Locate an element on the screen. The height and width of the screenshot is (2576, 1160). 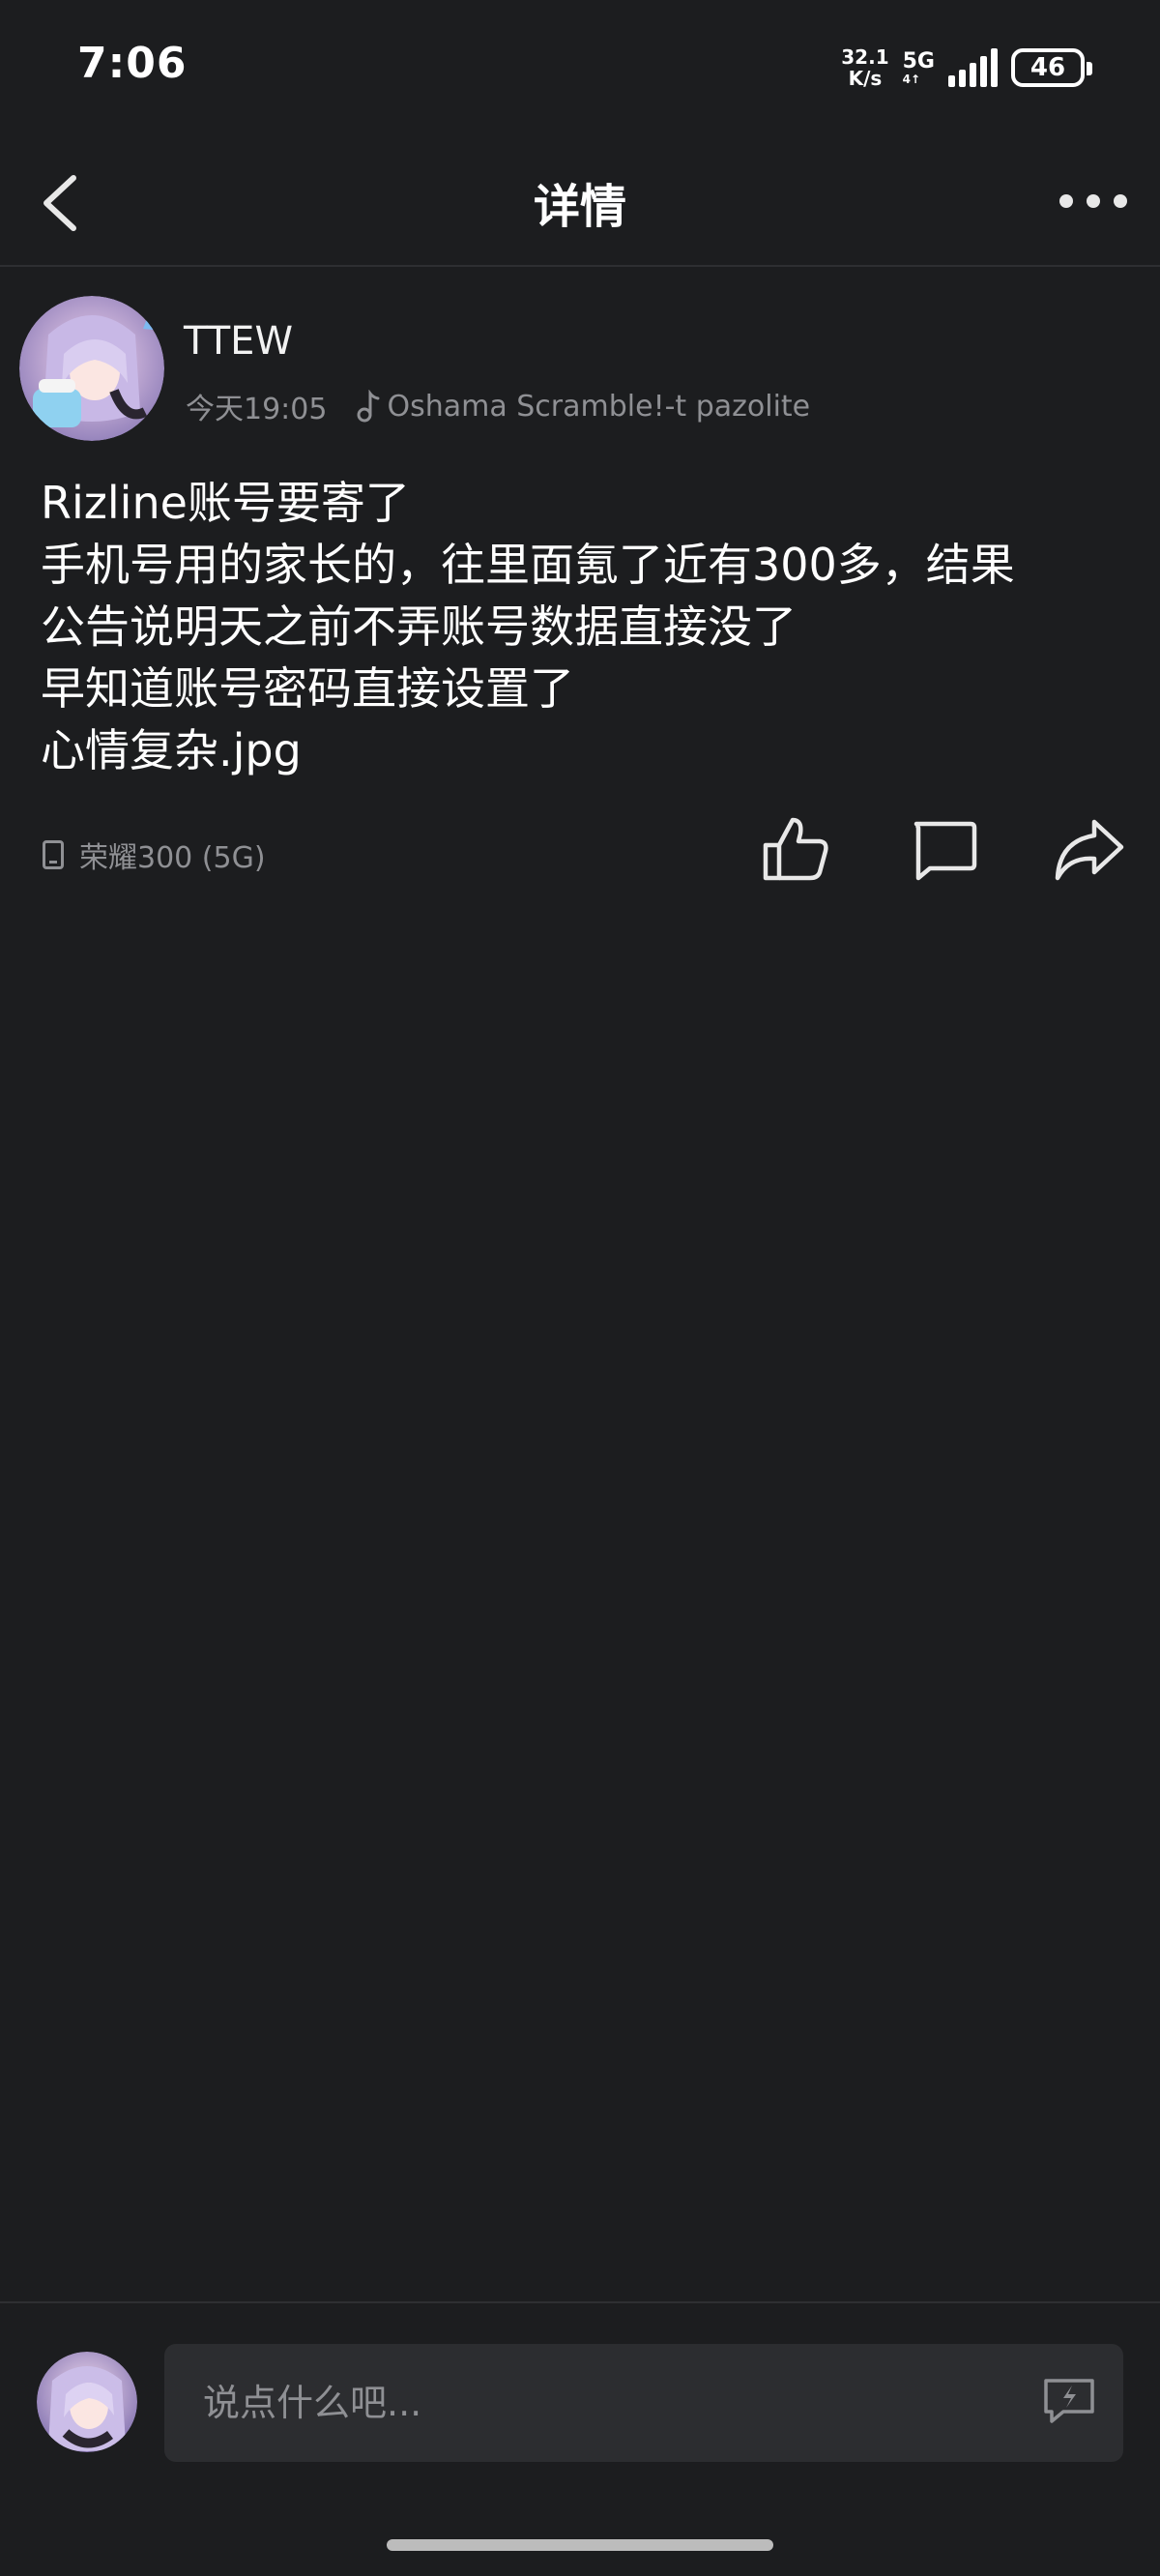
status-time: 7:06 is located at coordinates (133, 63).